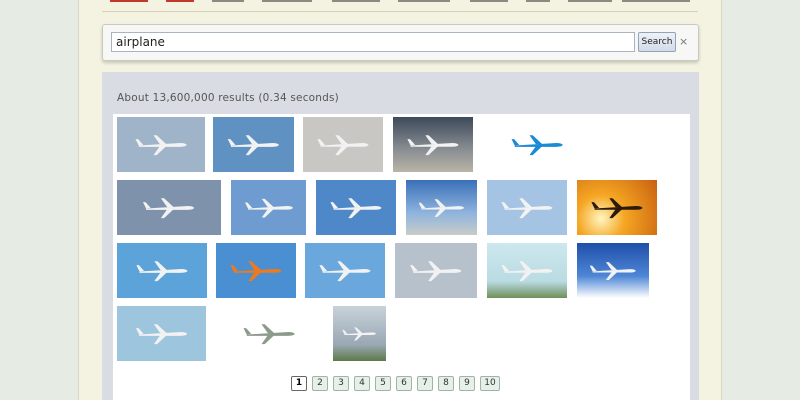 This screenshot has height=400, width=800. I want to click on page-button-3: 3, so click(341, 383).